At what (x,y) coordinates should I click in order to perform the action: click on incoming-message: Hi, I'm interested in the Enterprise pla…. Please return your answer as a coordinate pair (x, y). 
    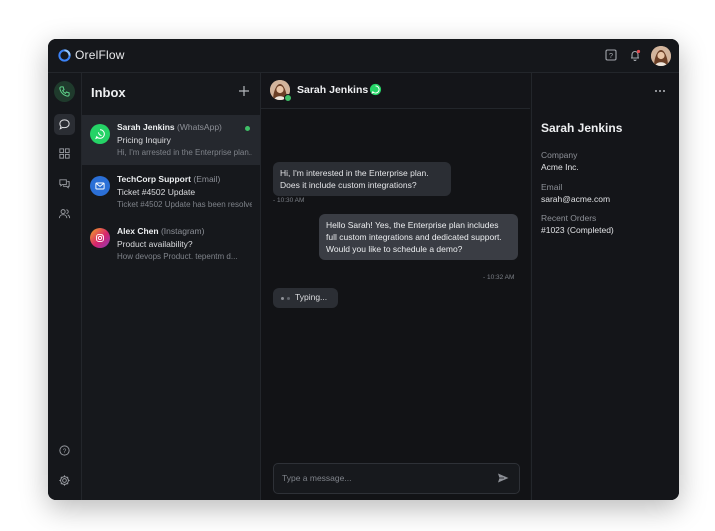
    Looking at the image, I should click on (362, 179).